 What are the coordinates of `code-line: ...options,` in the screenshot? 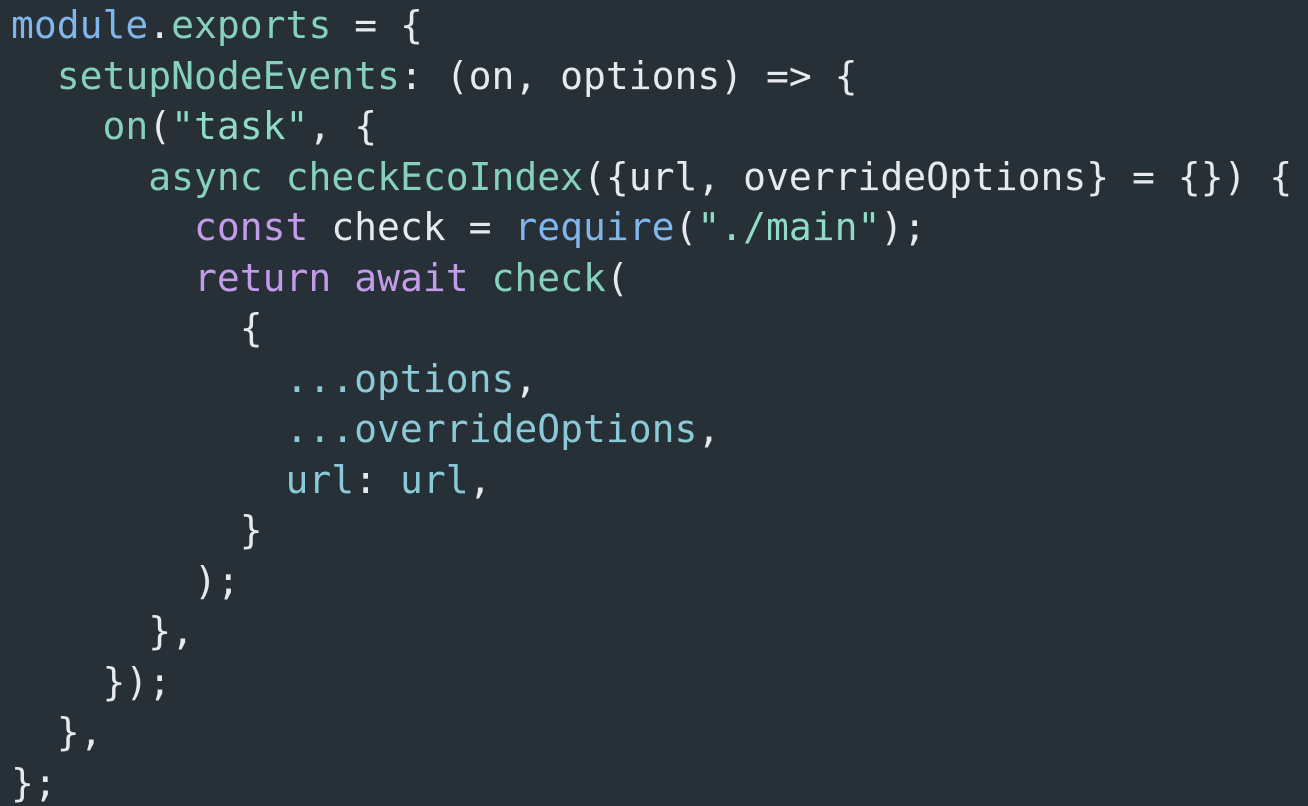 It's located at (274, 379).